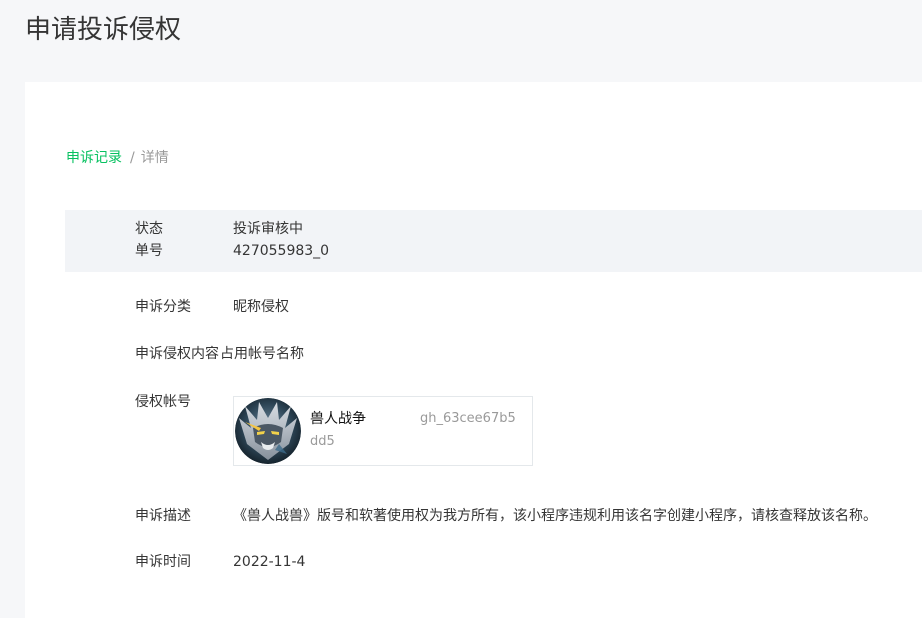 The image size is (922, 618). I want to click on number-row: 单号 427055983_0, so click(232, 251).